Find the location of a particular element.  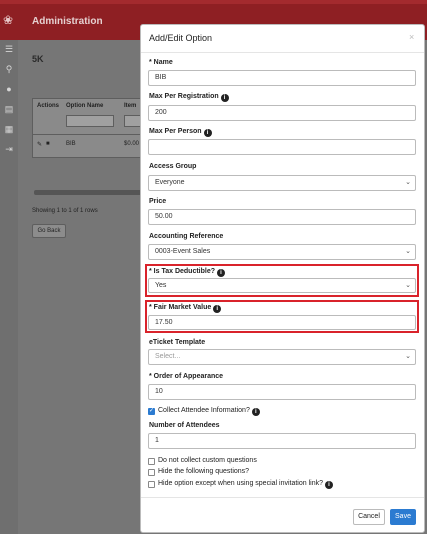

access-group-label: Access Group is located at coordinates (173, 166).